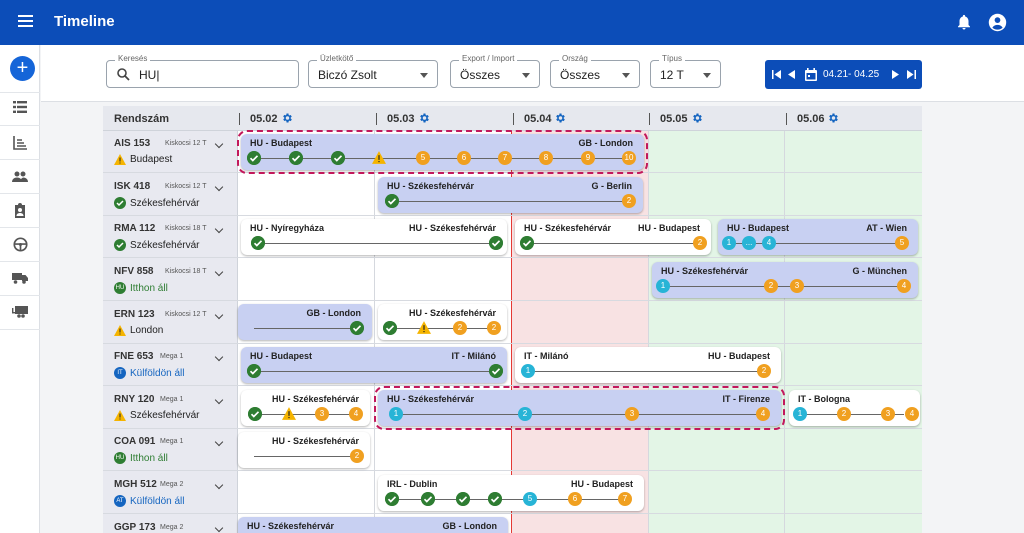  Describe the element at coordinates (510, 195) in the screenshot. I see `trip-card: HU - Székesfehérvár G - Berlin 2` at that location.